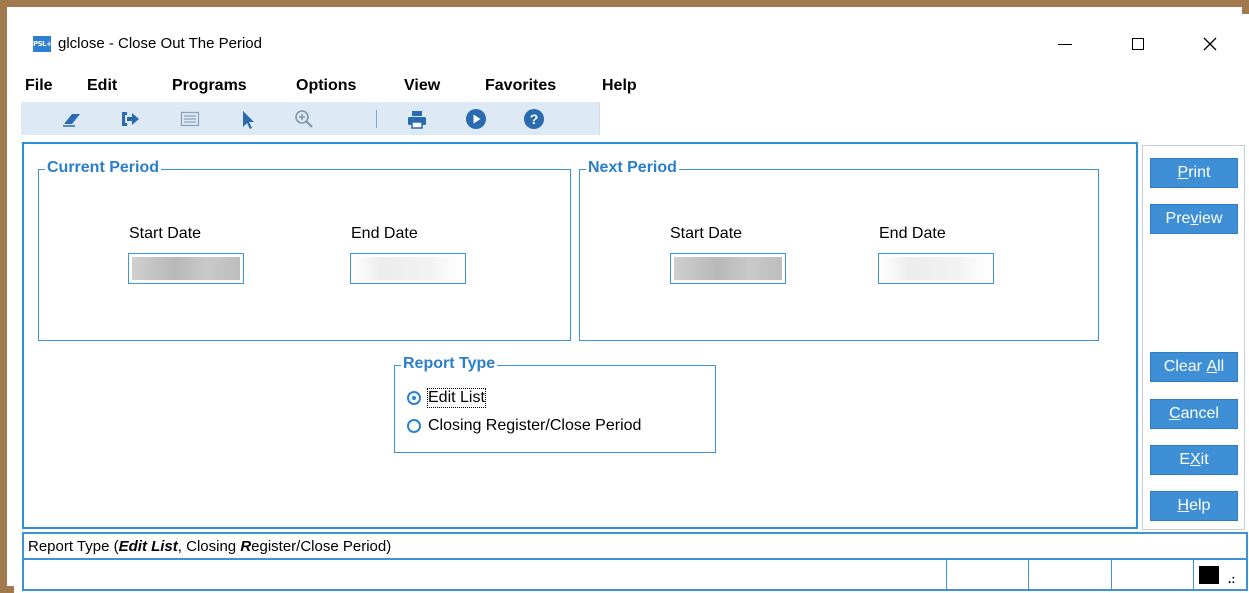 This screenshot has width=1249, height=593. Describe the element at coordinates (1231, 579) in the screenshot. I see `resize-grip-icon: .:` at that location.